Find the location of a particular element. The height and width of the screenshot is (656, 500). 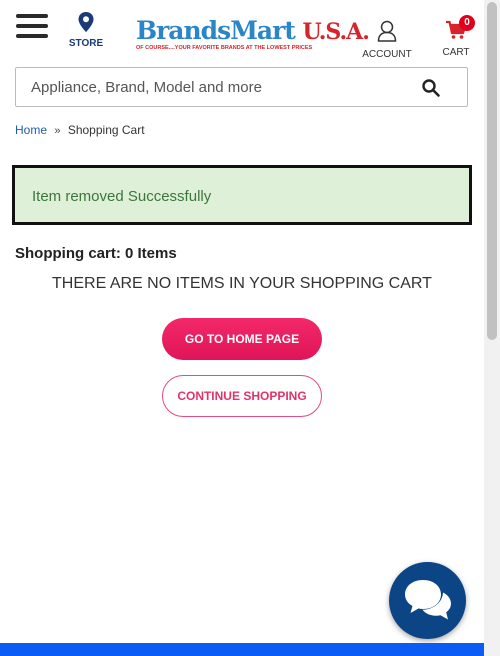

store-label: STORE is located at coordinates (86, 43).